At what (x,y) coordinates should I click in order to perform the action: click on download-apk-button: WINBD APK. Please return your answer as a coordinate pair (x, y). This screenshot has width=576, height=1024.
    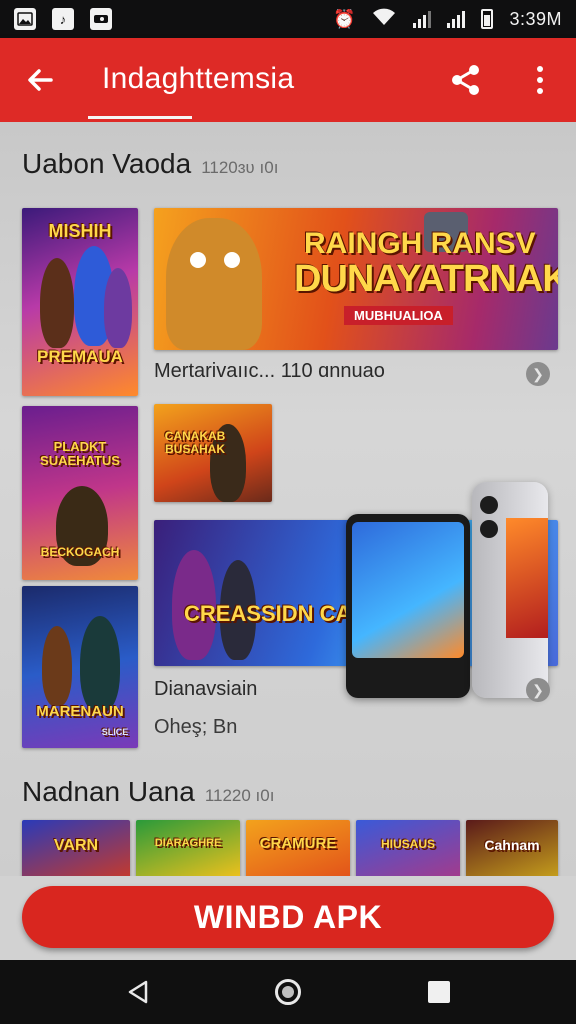
    Looking at the image, I should click on (288, 917).